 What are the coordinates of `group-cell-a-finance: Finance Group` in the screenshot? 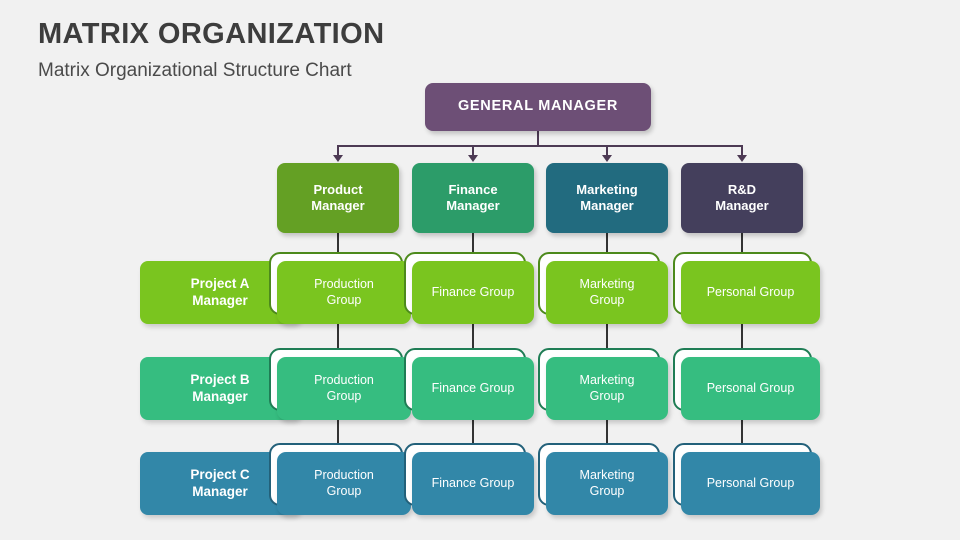 It's located at (469, 288).